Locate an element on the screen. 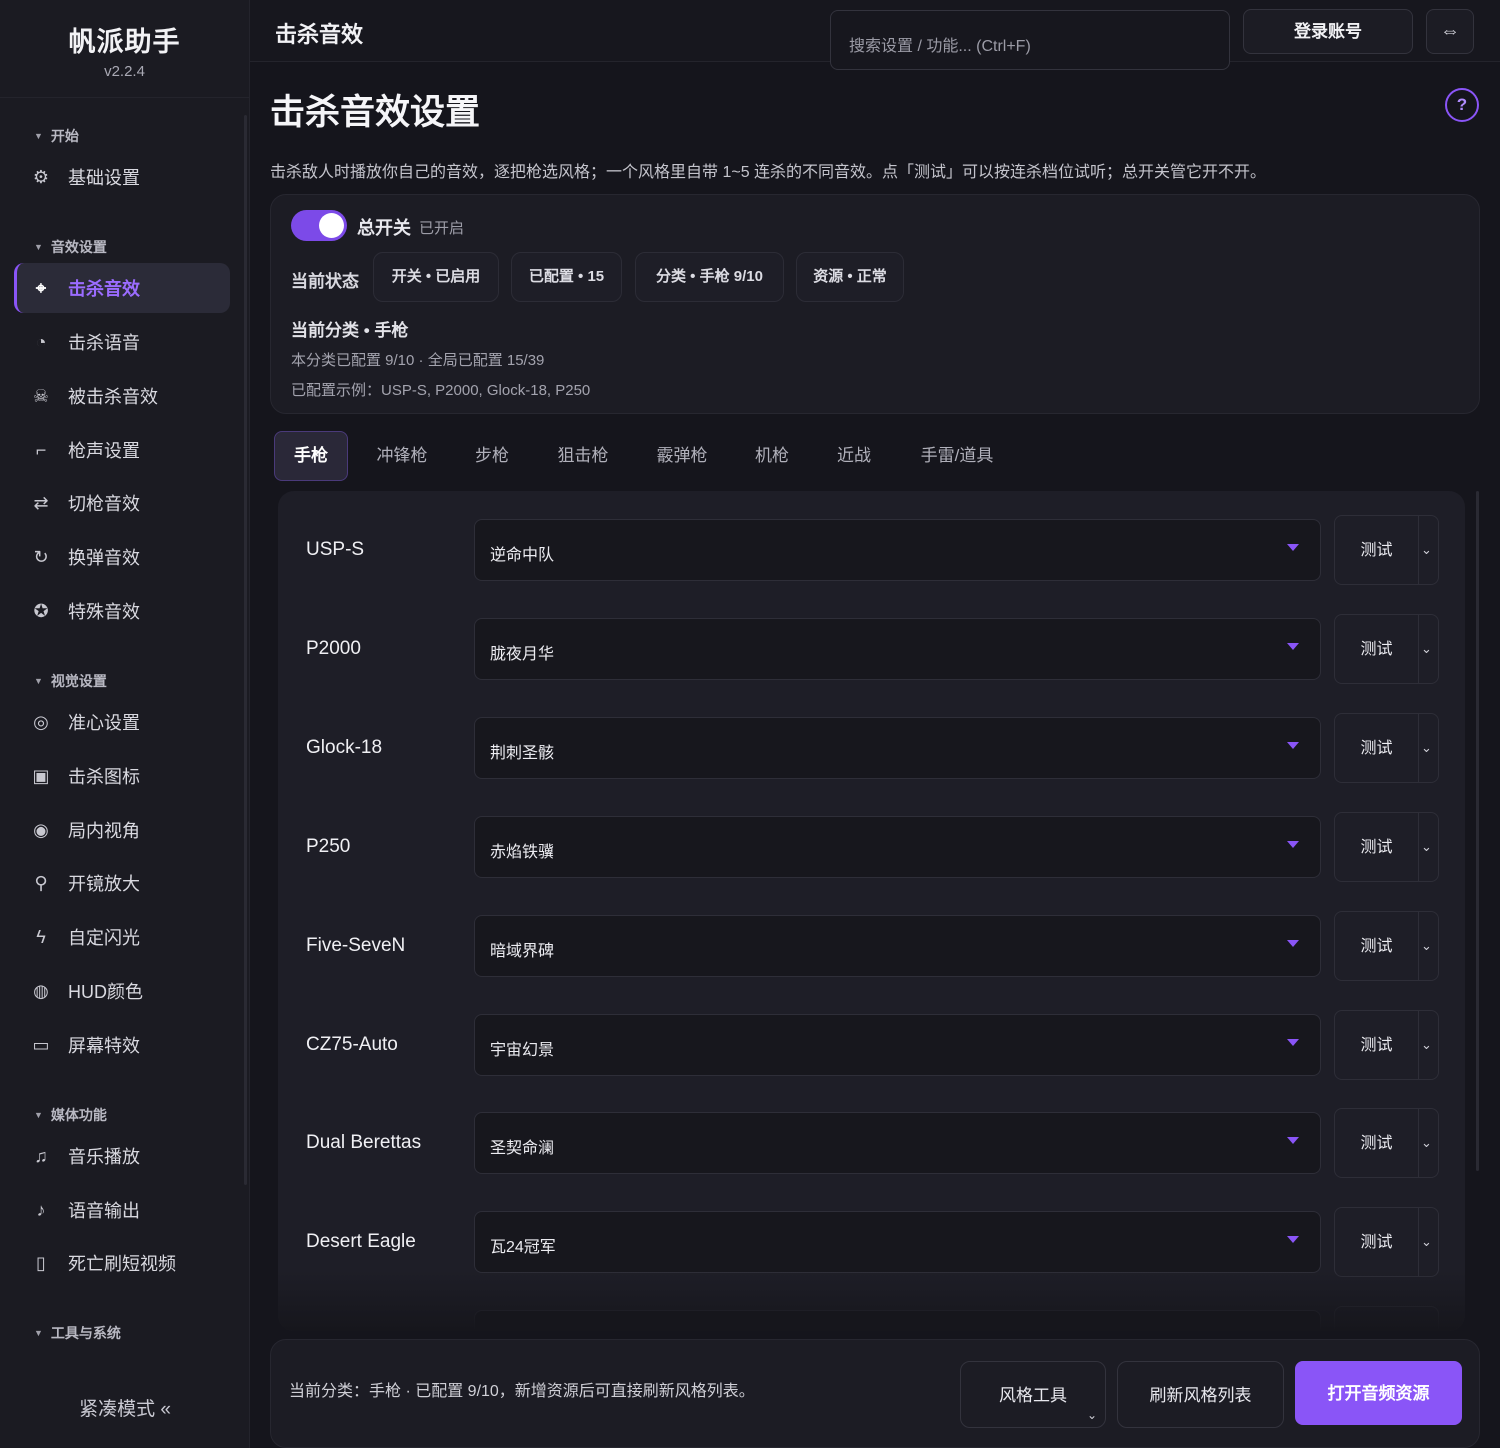  style-select: 胧夜月华 is located at coordinates (897, 648).